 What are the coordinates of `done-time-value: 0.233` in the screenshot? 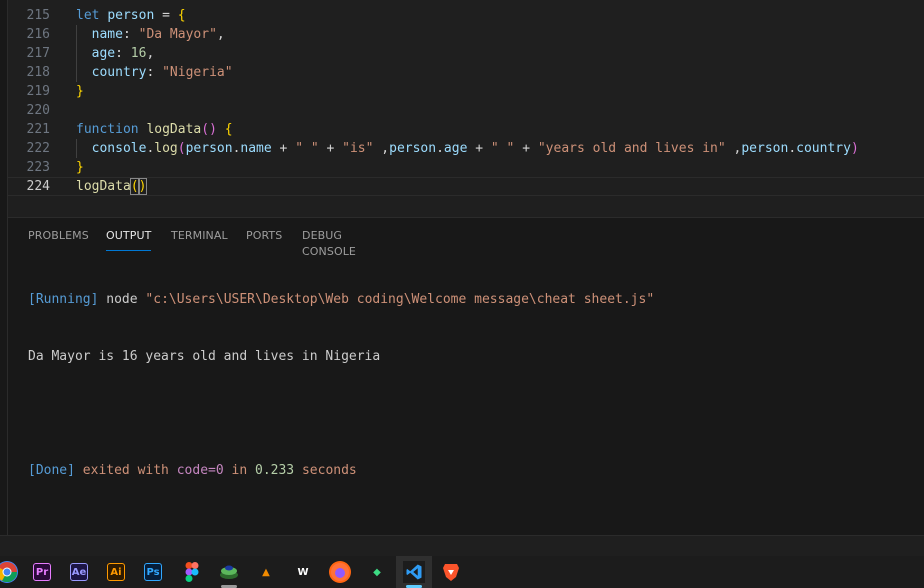 It's located at (275, 470).